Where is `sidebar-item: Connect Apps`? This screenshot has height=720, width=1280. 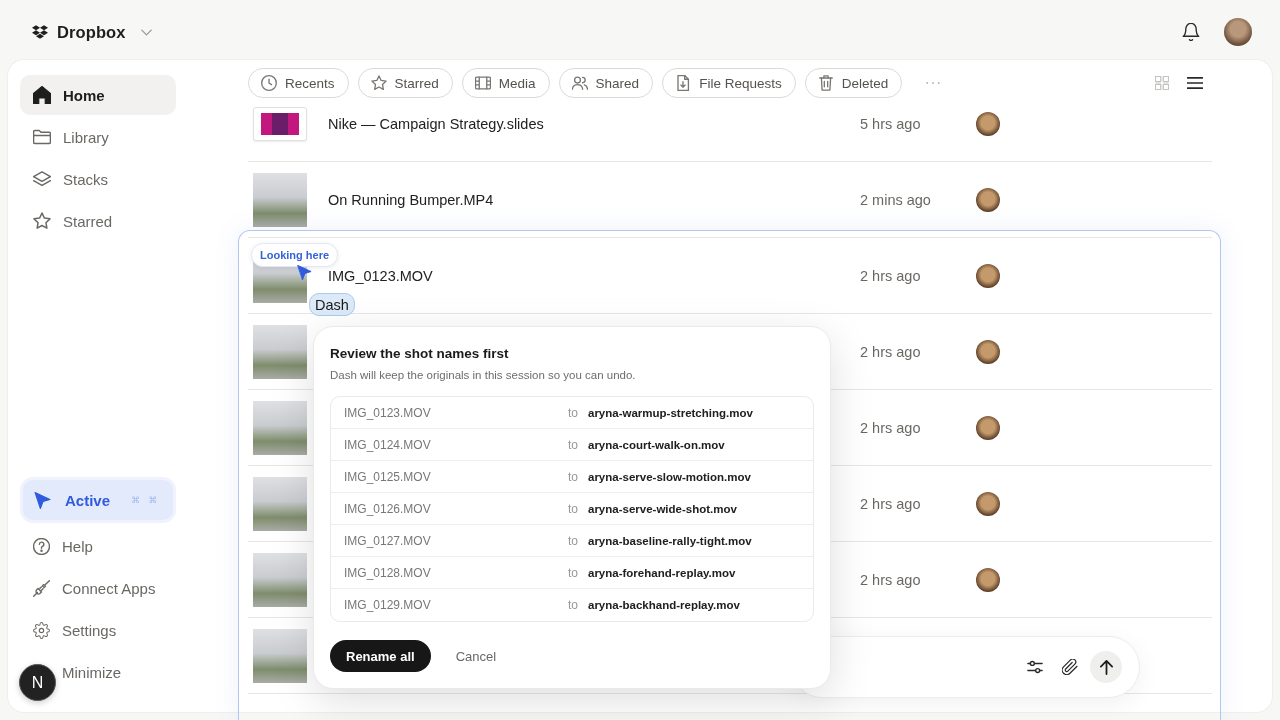
sidebar-item: Connect Apps is located at coordinates (98, 588).